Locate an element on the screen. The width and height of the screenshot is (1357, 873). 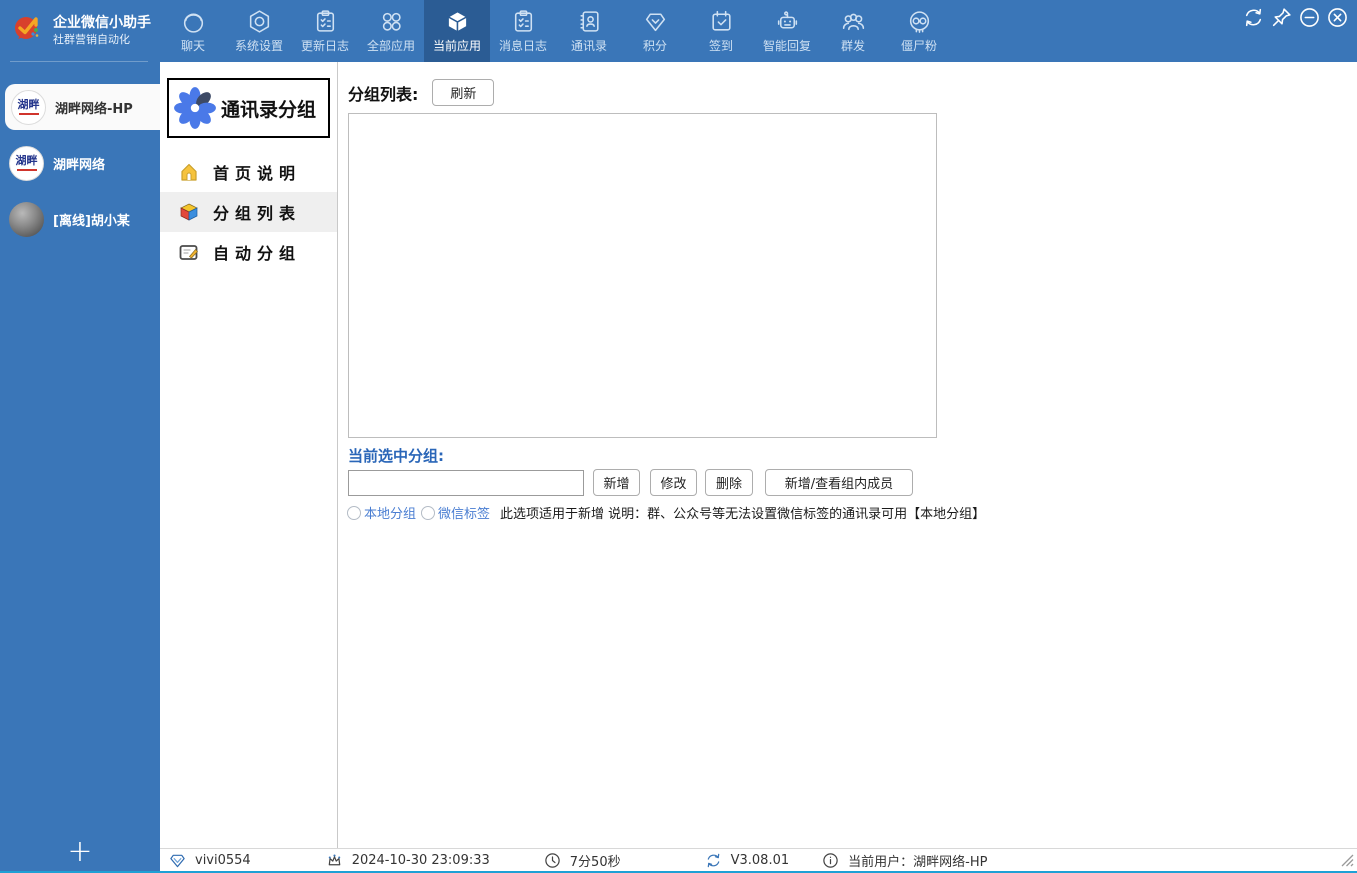
module-header: 通讯录分组 is located at coordinates (248, 108).